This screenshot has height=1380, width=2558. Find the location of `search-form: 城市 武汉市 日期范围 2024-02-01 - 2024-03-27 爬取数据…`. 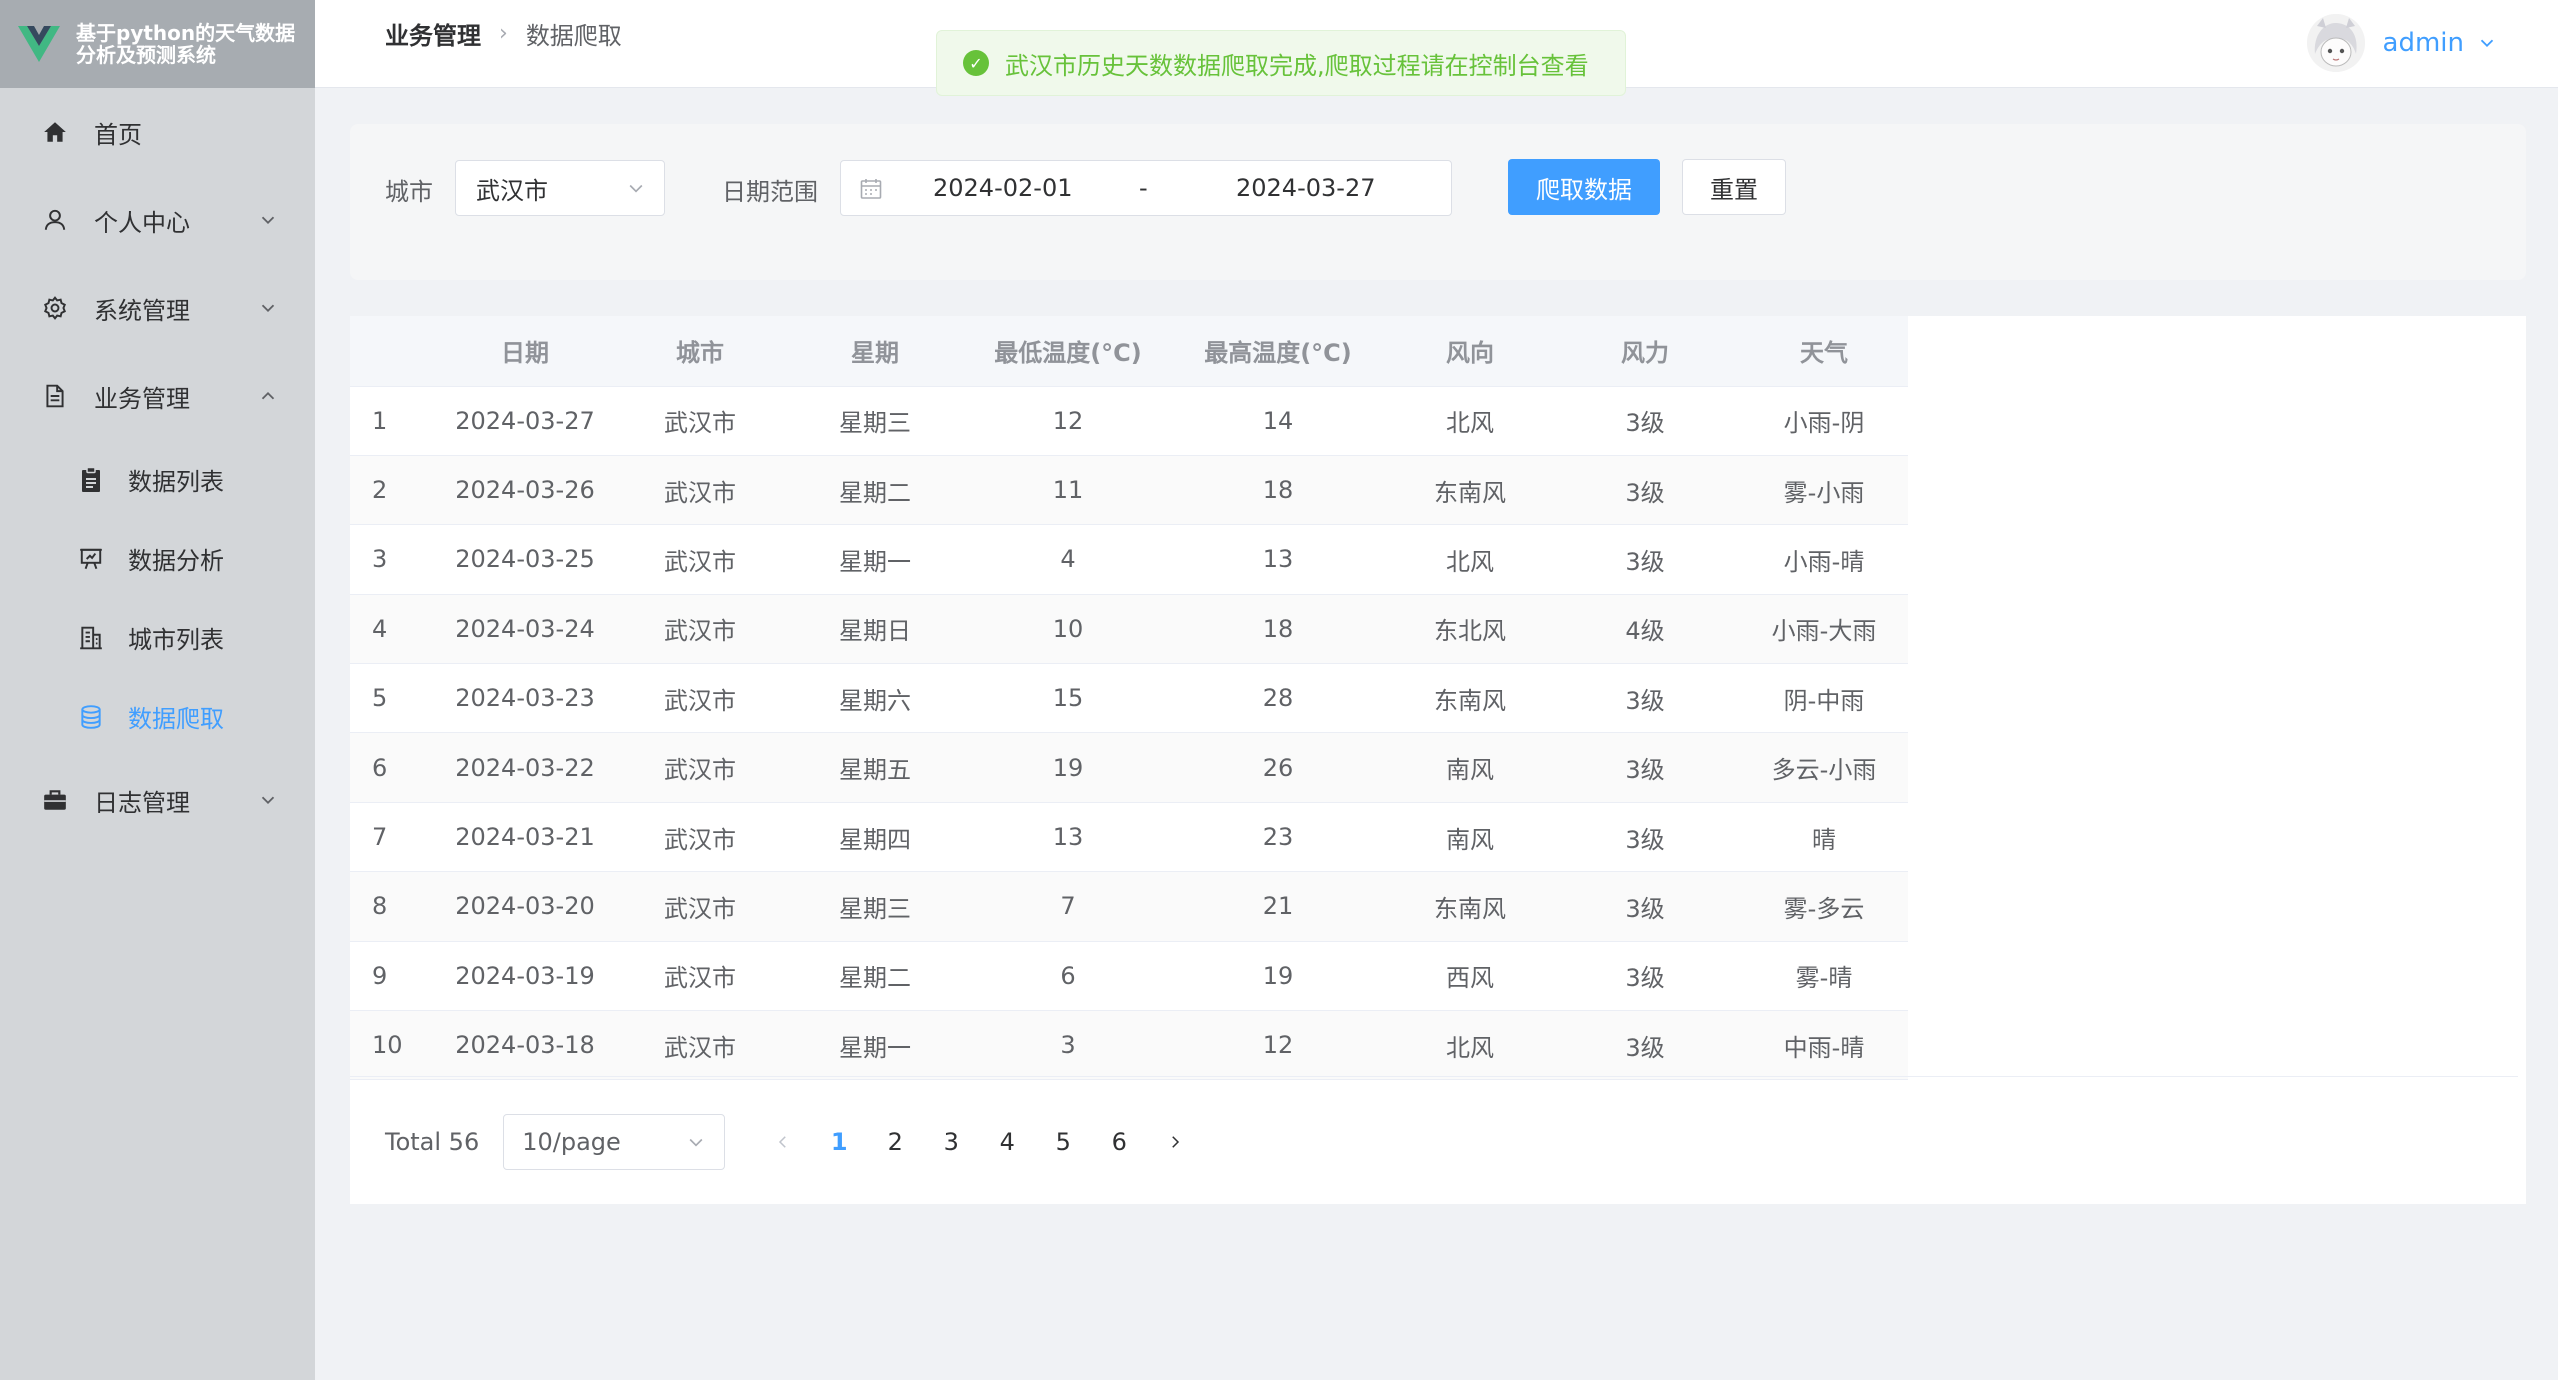

search-form: 城市 武汉市 日期范围 2024-02-01 - 2024-03-27 爬取数据… is located at coordinates (1438, 202).